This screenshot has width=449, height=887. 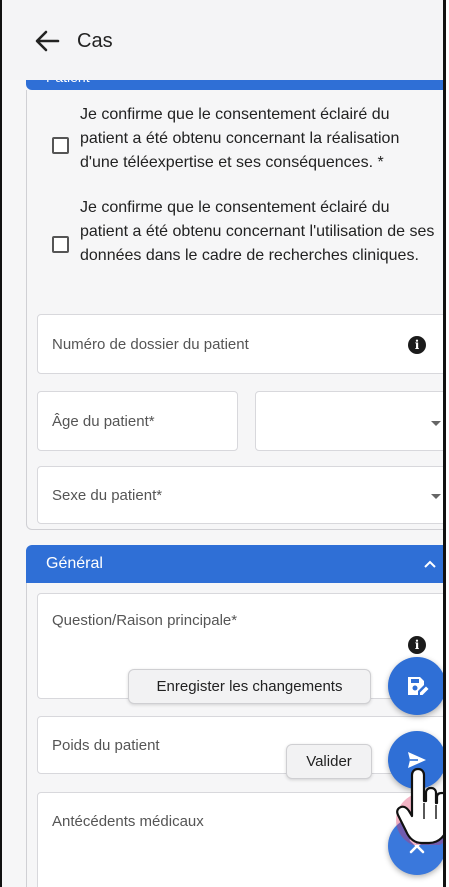 I want to click on poids-label: Poids du patient, so click(x=106, y=745).